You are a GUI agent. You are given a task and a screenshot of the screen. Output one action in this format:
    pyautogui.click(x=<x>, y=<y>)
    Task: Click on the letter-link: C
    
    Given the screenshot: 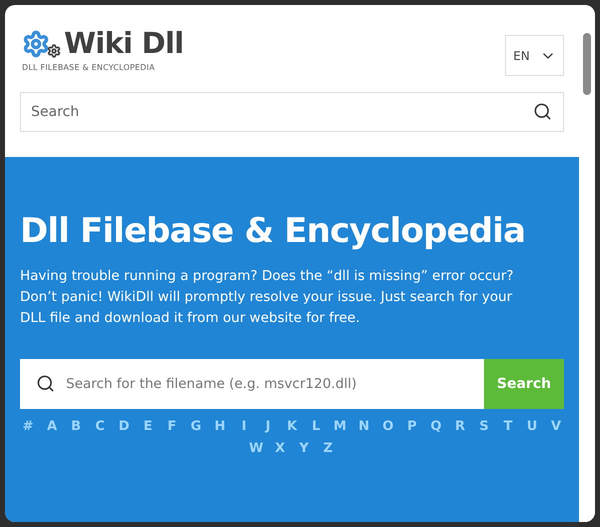 What is the action you would take?
    pyautogui.click(x=100, y=427)
    